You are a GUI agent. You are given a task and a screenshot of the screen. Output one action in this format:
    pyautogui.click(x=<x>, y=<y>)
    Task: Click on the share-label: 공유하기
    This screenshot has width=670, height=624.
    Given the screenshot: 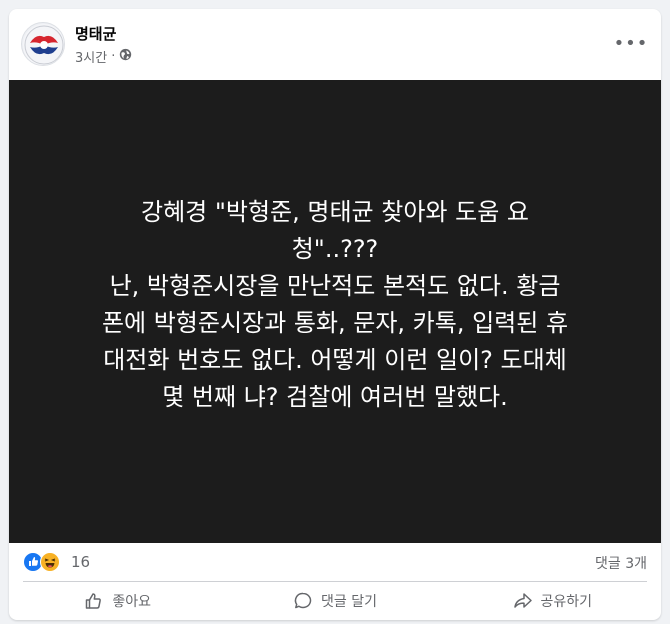 What is the action you would take?
    pyautogui.click(x=566, y=602)
    